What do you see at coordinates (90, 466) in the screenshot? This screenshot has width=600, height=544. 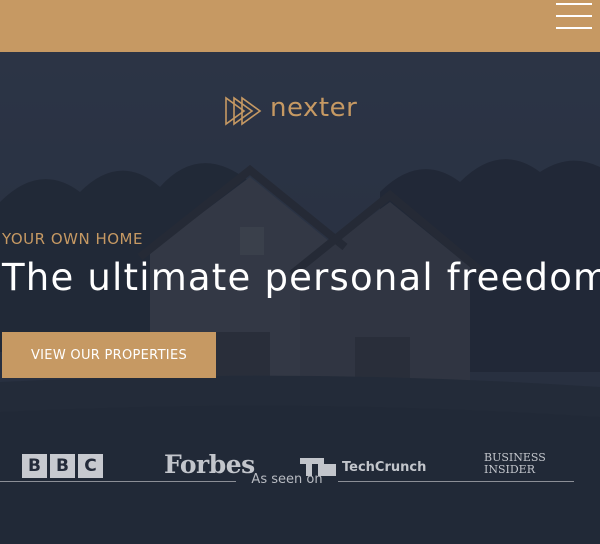 I see `bbc-letter: C` at bounding box center [90, 466].